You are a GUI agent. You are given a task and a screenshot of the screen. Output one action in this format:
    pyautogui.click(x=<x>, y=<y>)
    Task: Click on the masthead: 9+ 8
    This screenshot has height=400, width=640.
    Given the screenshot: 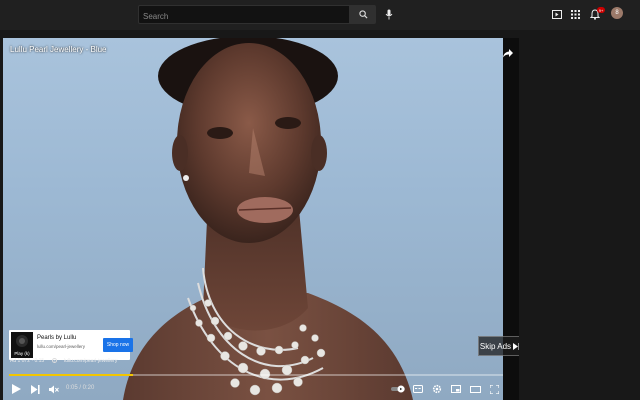 What is the action you would take?
    pyautogui.click(x=320, y=15)
    